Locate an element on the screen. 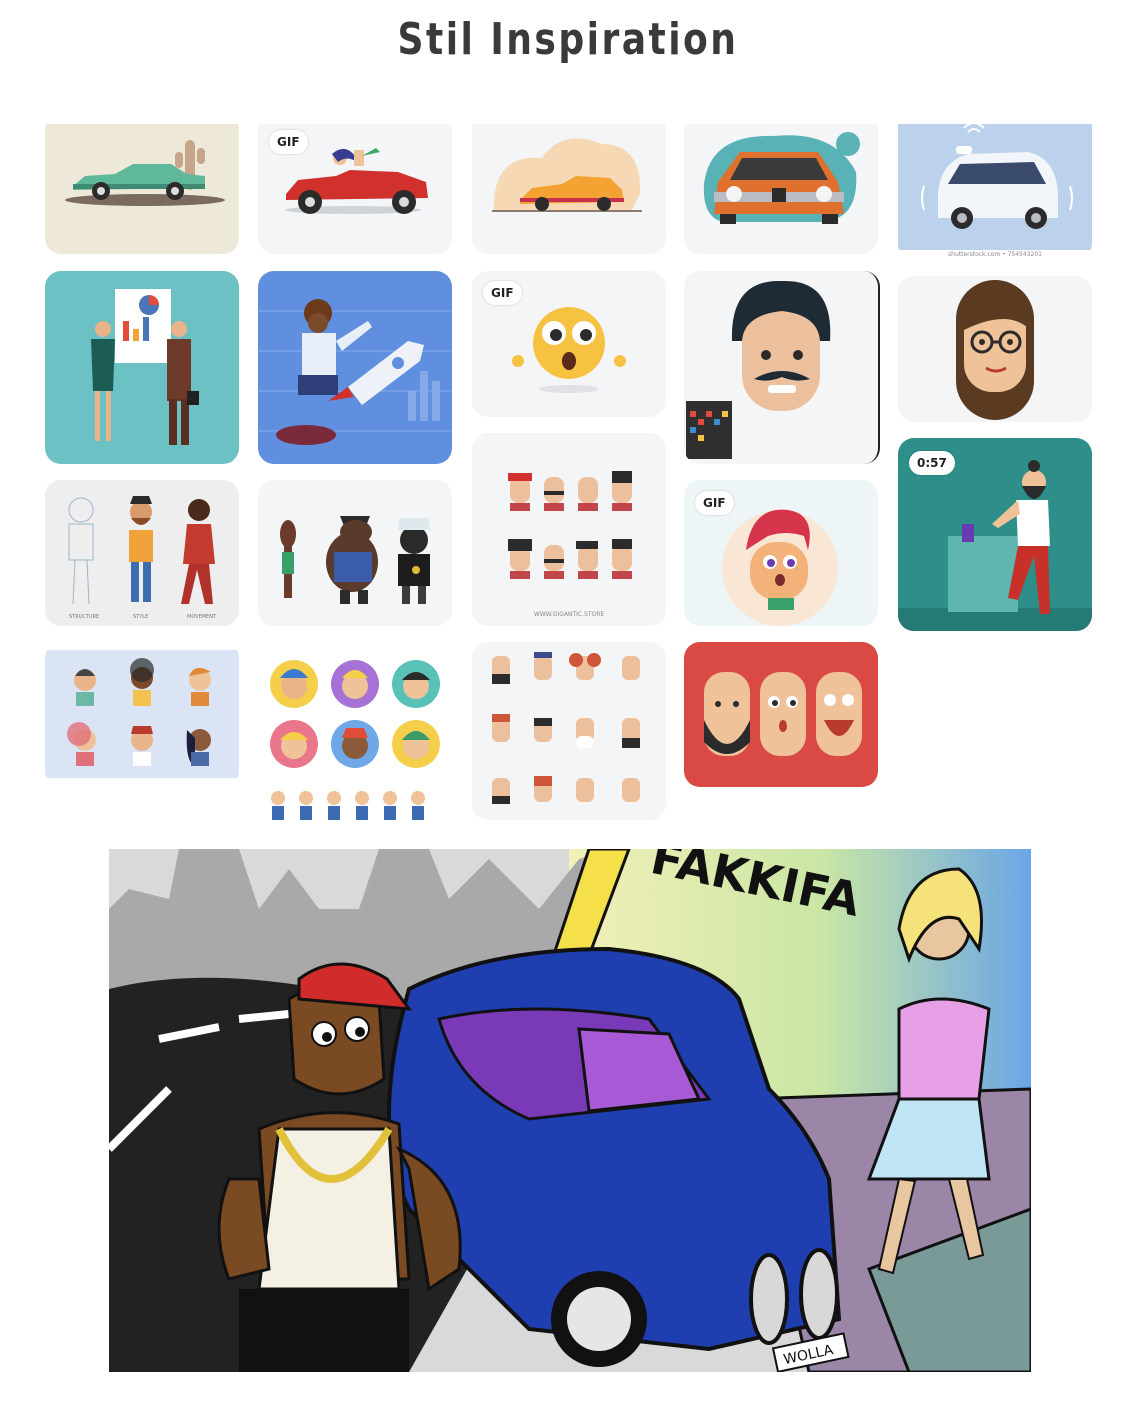 This screenshot has width=1136, height=1414. head-variations-image is located at coordinates (570, 525).